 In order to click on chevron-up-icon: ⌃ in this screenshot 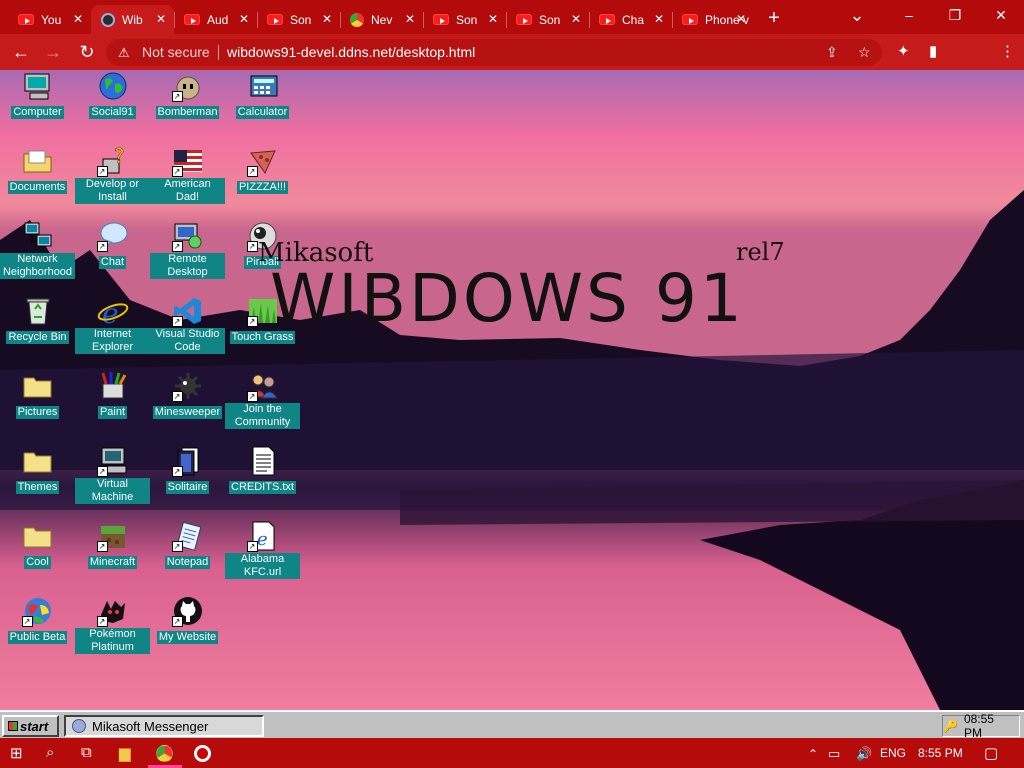, I will do `click(813, 754)`.